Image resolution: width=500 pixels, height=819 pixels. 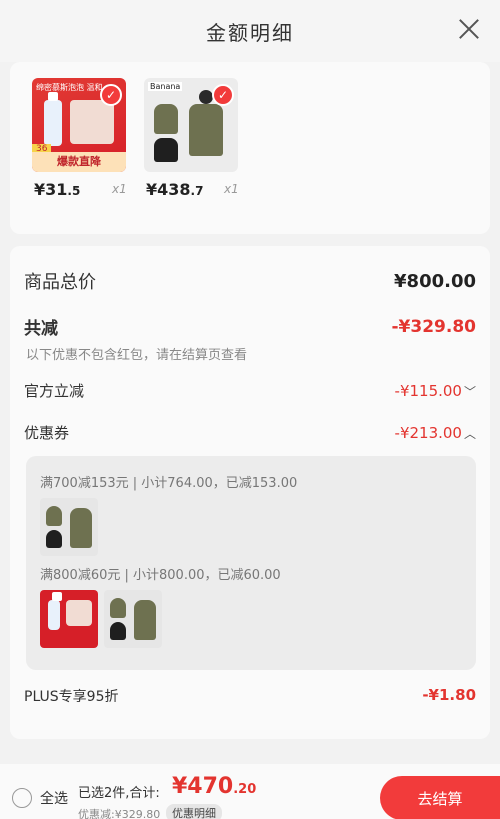 What do you see at coordinates (60, 282) in the screenshot?
I see `goods-total-label: 商品总价` at bounding box center [60, 282].